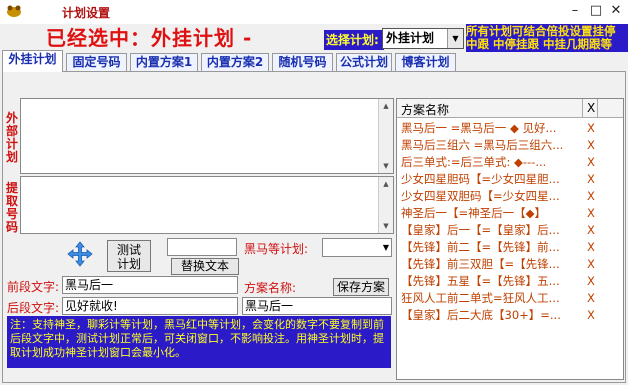  I want to click on list-item: 黑马后一 =黑马后一 ◆ 见好... X, so click(510, 128).